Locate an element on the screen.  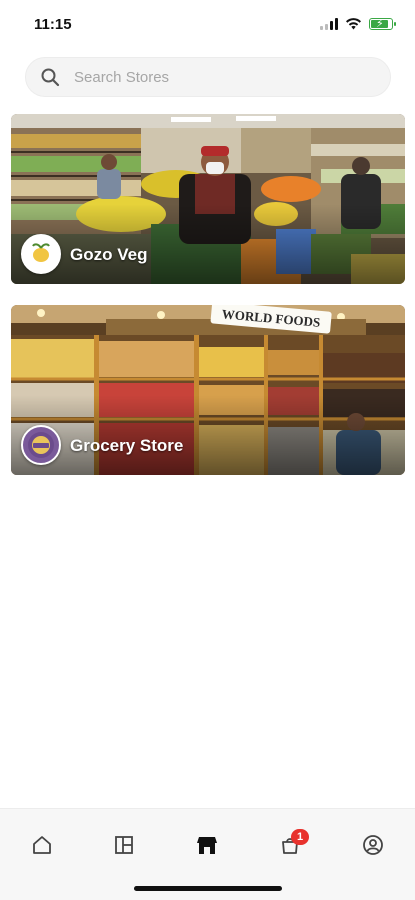
status-bar: 11:15 ⚡ is located at coordinates (207, 24).